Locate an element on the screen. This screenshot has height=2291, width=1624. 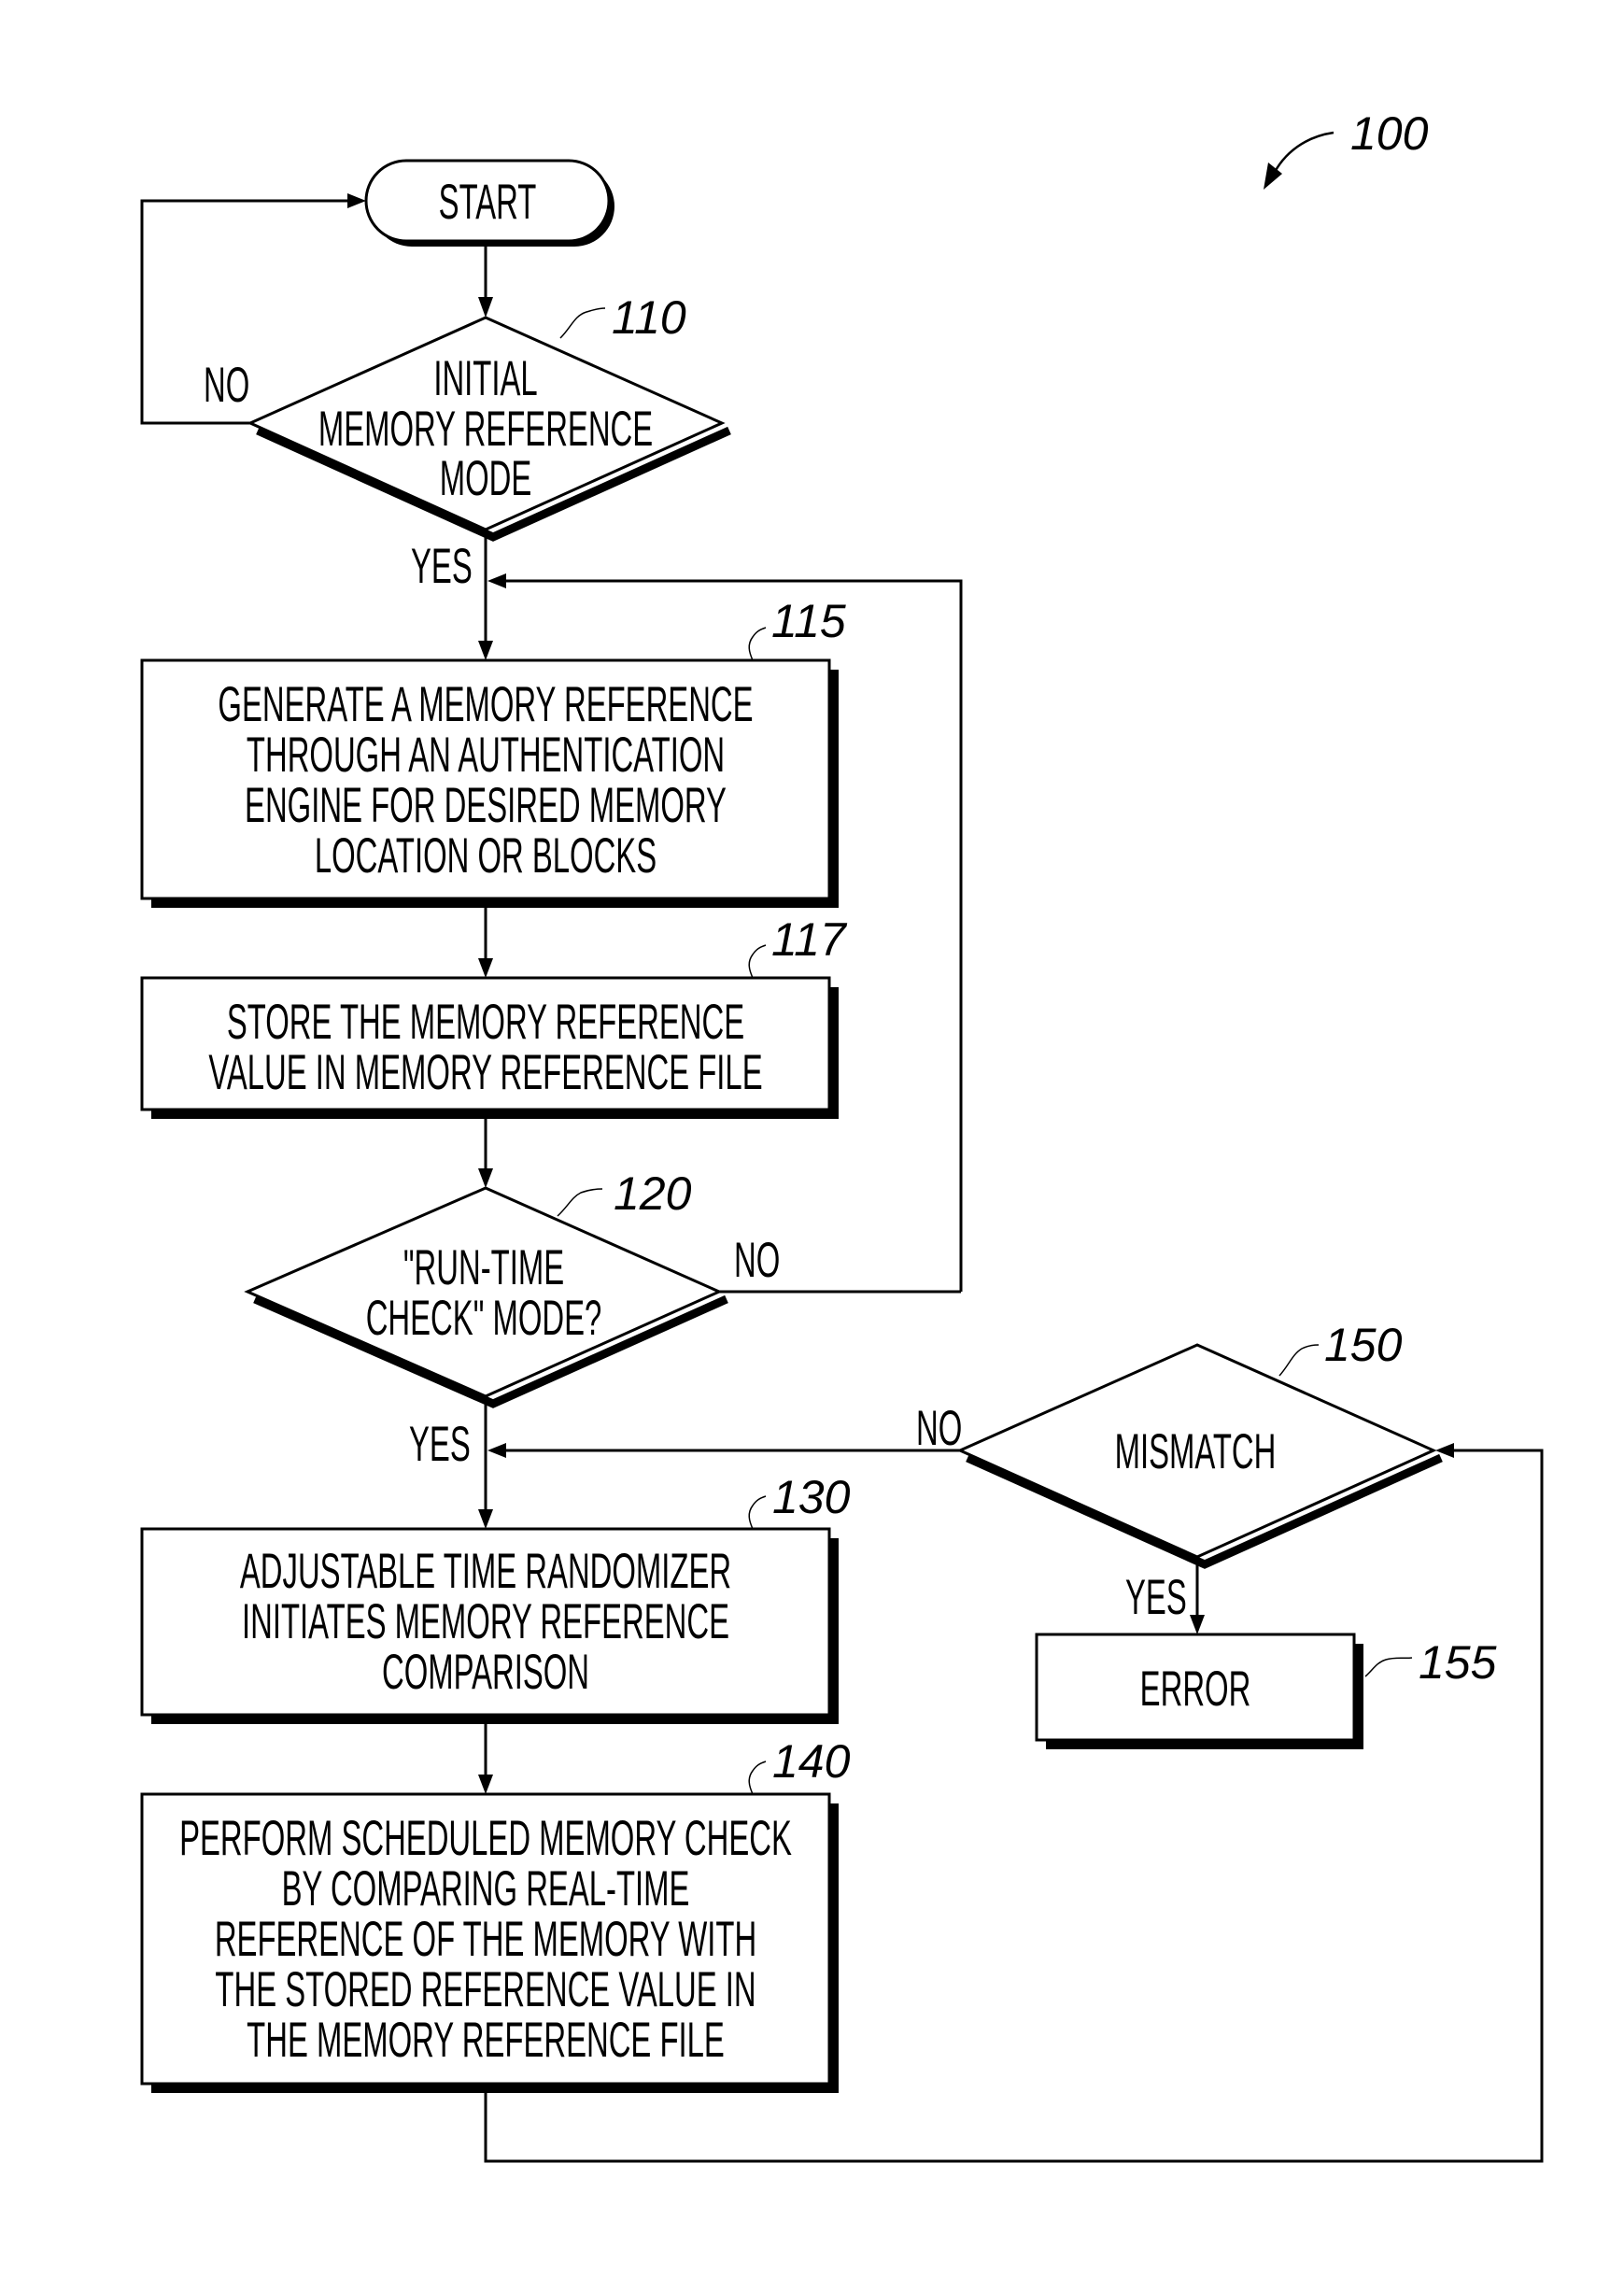
decision-run-time-check-mode: "RUN-TIME CHECK" MODE? 120 is located at coordinates (486, 1288).